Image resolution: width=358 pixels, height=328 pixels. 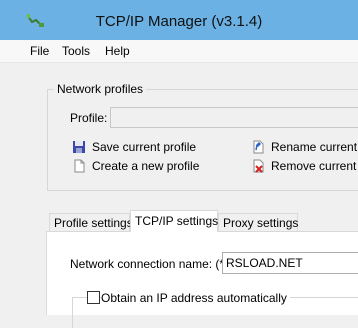 I want to click on remove-profile-label: Remove current p, so click(x=314, y=166).